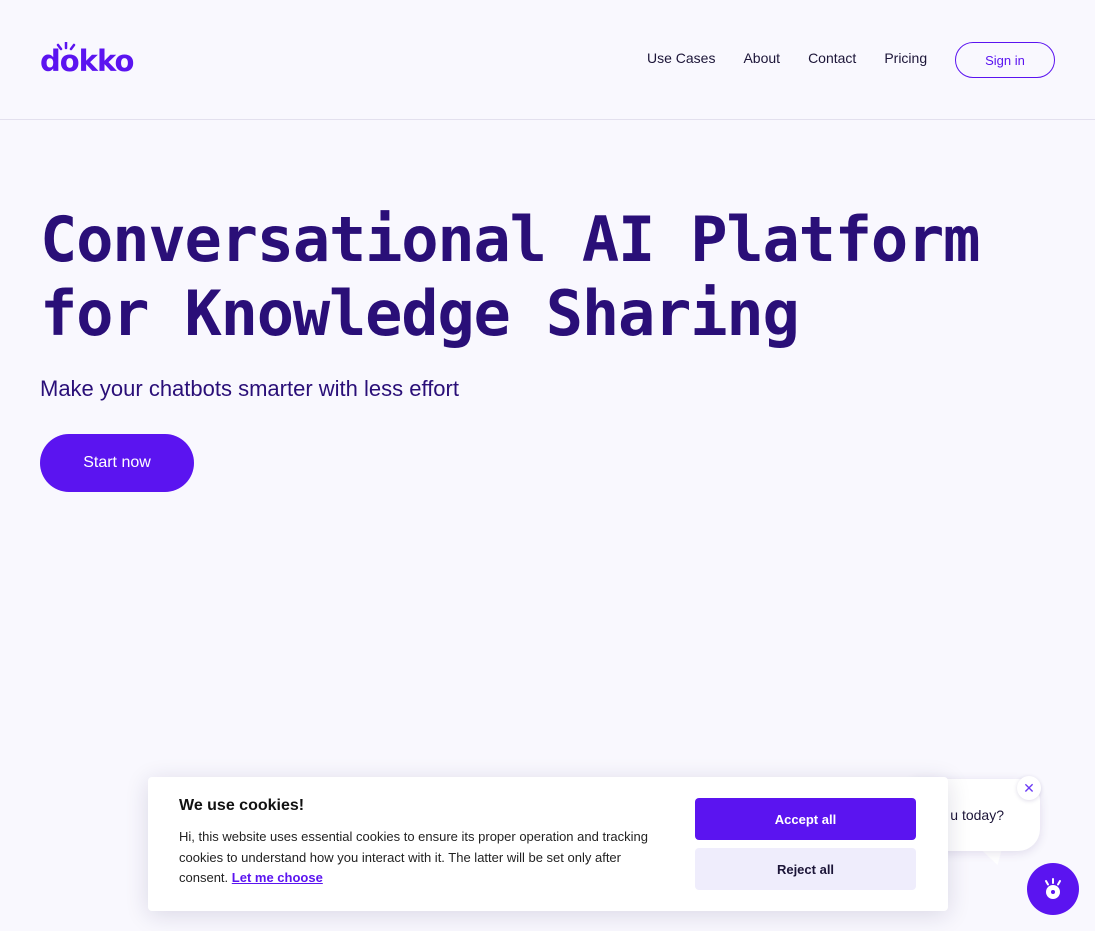 The width and height of the screenshot is (1095, 931). Describe the element at coordinates (66, 46) in the screenshot. I see `logo-rays-icon` at that location.